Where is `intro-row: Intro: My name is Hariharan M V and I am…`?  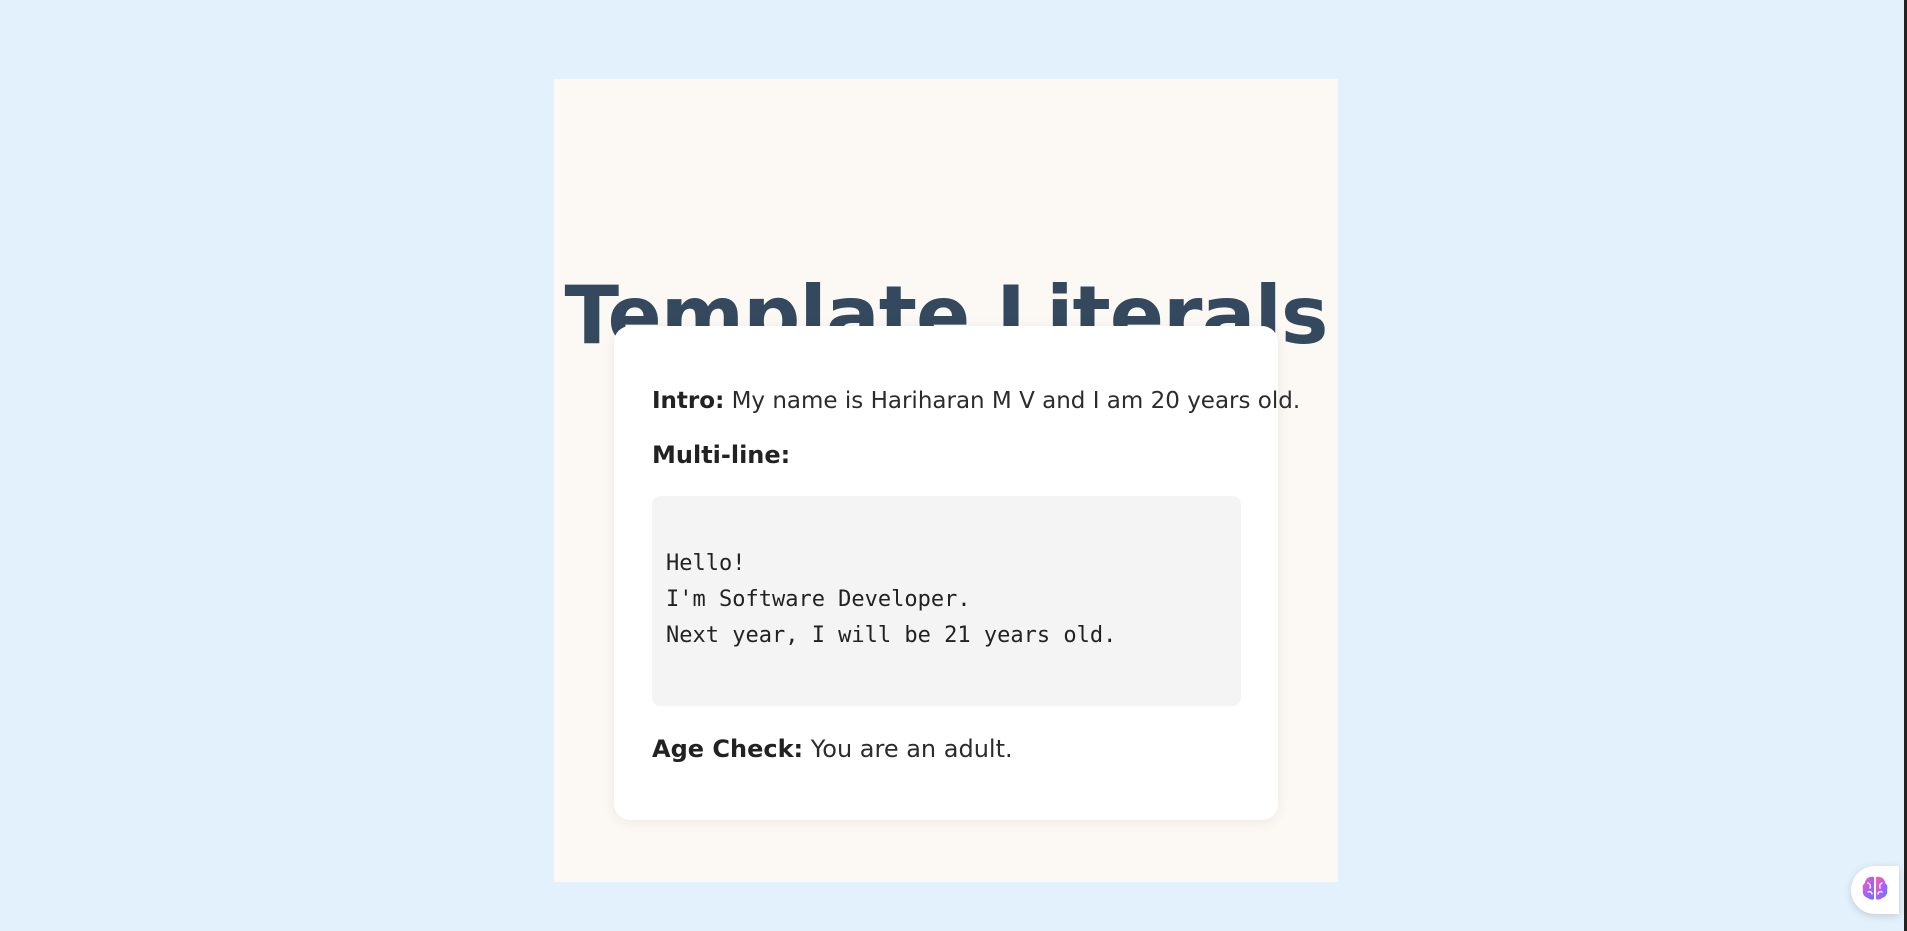 intro-row: Intro: My name is Hariharan M V and I am… is located at coordinates (976, 401).